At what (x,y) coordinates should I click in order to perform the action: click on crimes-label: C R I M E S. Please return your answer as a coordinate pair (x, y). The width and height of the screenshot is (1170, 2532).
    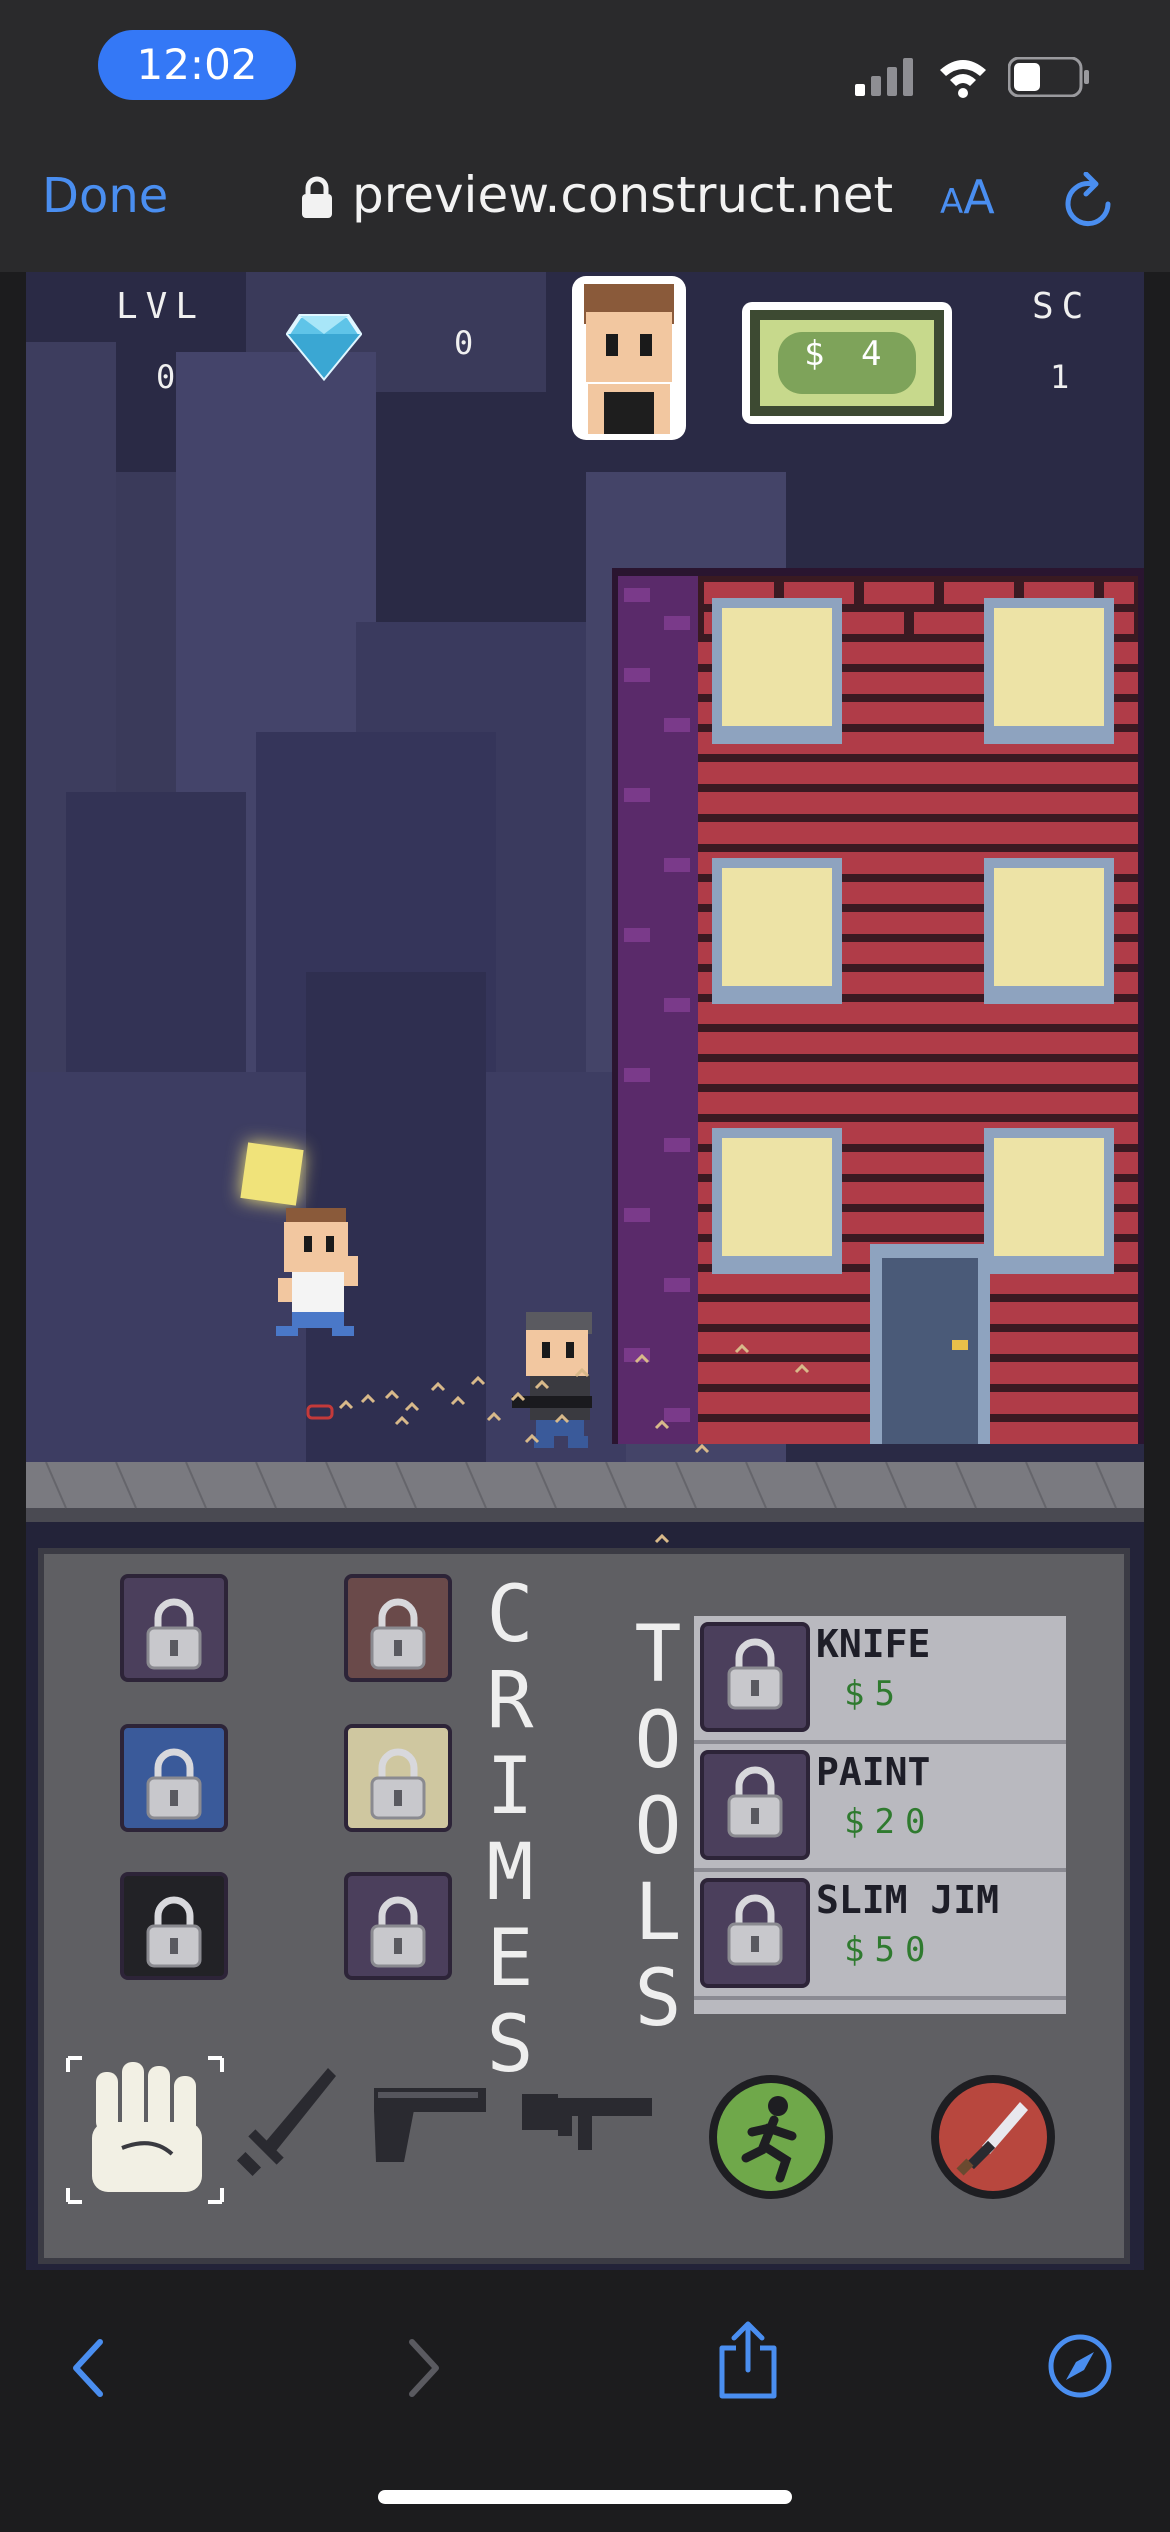
    Looking at the image, I should click on (510, 1830).